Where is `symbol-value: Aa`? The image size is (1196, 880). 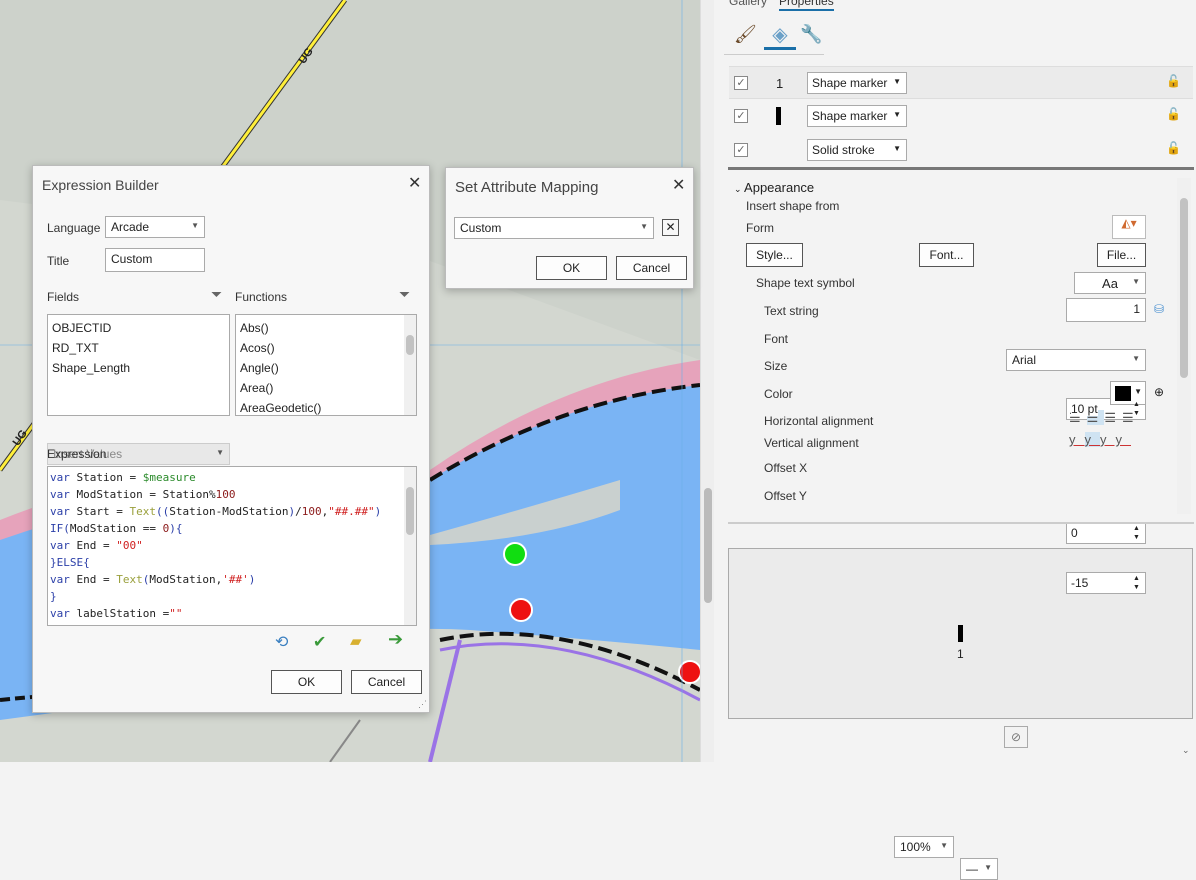 symbol-value: Aa is located at coordinates (1110, 283).